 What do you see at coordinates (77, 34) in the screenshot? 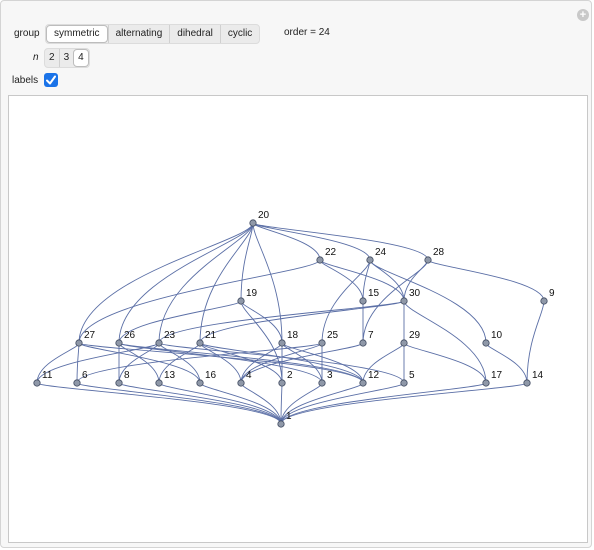
I see `group-option-symmetric: symmetric` at bounding box center [77, 34].